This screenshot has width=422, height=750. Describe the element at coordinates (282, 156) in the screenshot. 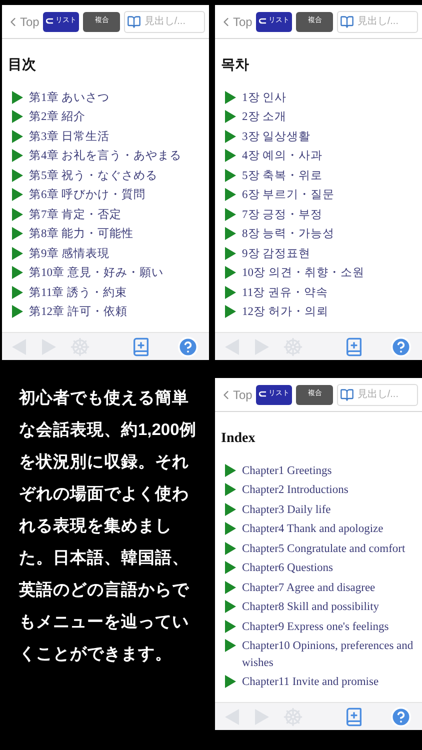

I see `chapter-link: 4장 예의・사과` at that location.